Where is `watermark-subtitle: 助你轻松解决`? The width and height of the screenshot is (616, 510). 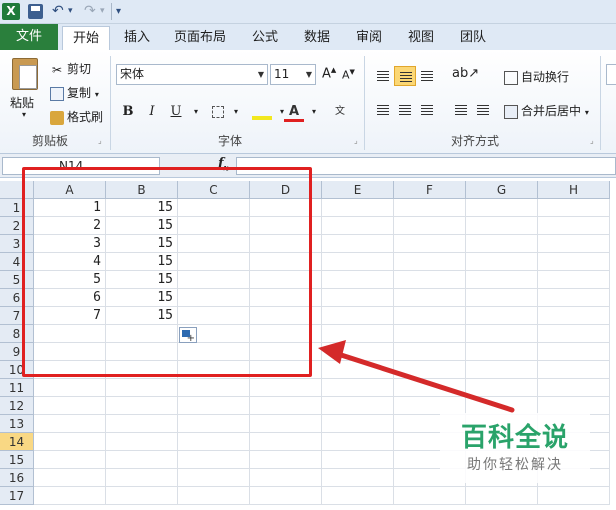 watermark-subtitle: 助你轻松解决 is located at coordinates (515, 465).